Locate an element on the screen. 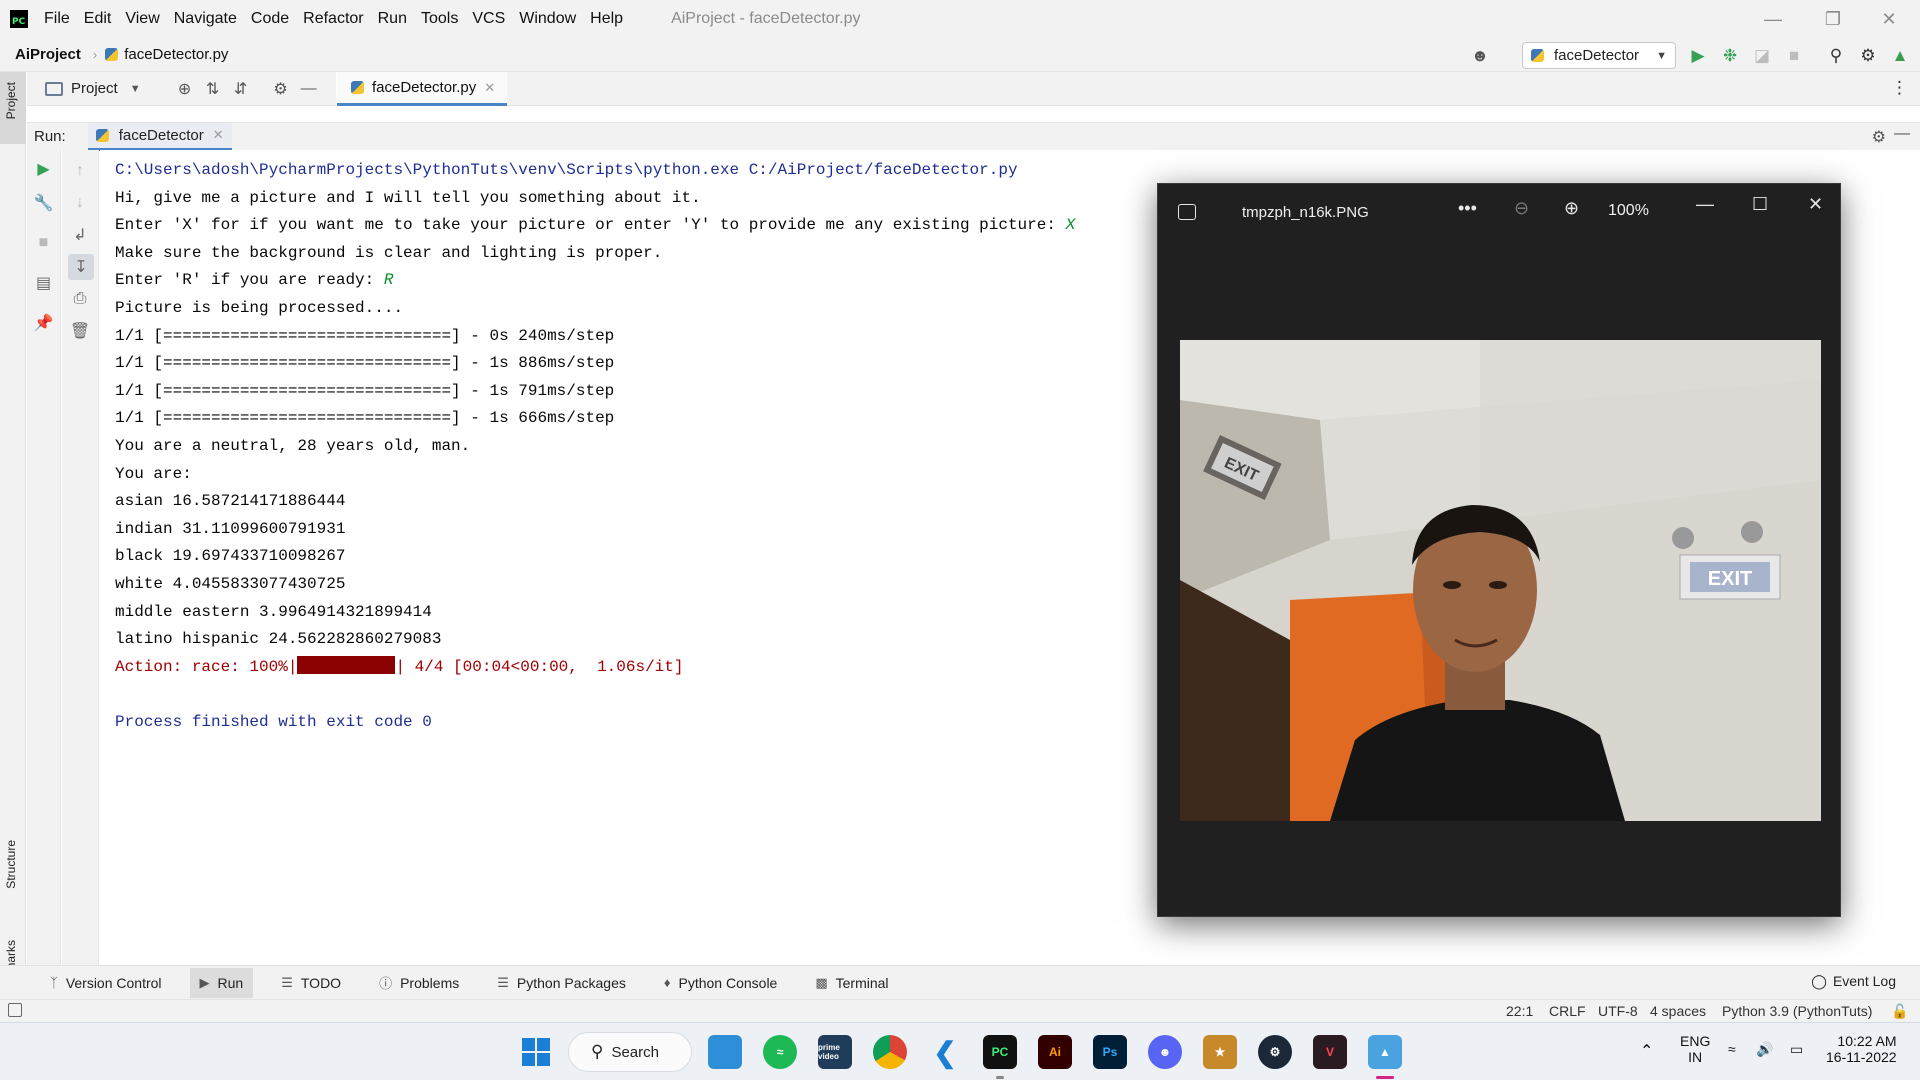 Image resolution: width=1920 pixels, height=1080 pixels. pycharm-icon: PC is located at coordinates (1000, 1052).